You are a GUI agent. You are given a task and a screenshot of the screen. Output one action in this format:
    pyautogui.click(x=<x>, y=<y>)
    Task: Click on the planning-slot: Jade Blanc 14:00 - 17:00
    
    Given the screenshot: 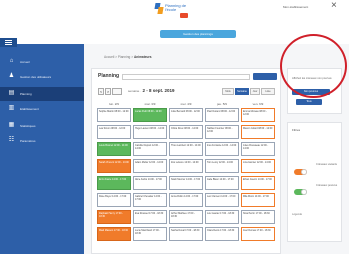 What is the action you would take?
    pyautogui.click(x=222, y=183)
    